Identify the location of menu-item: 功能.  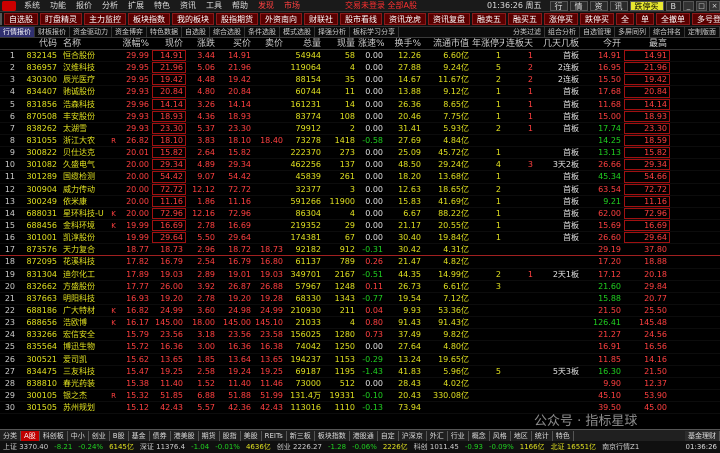
(58, 5).